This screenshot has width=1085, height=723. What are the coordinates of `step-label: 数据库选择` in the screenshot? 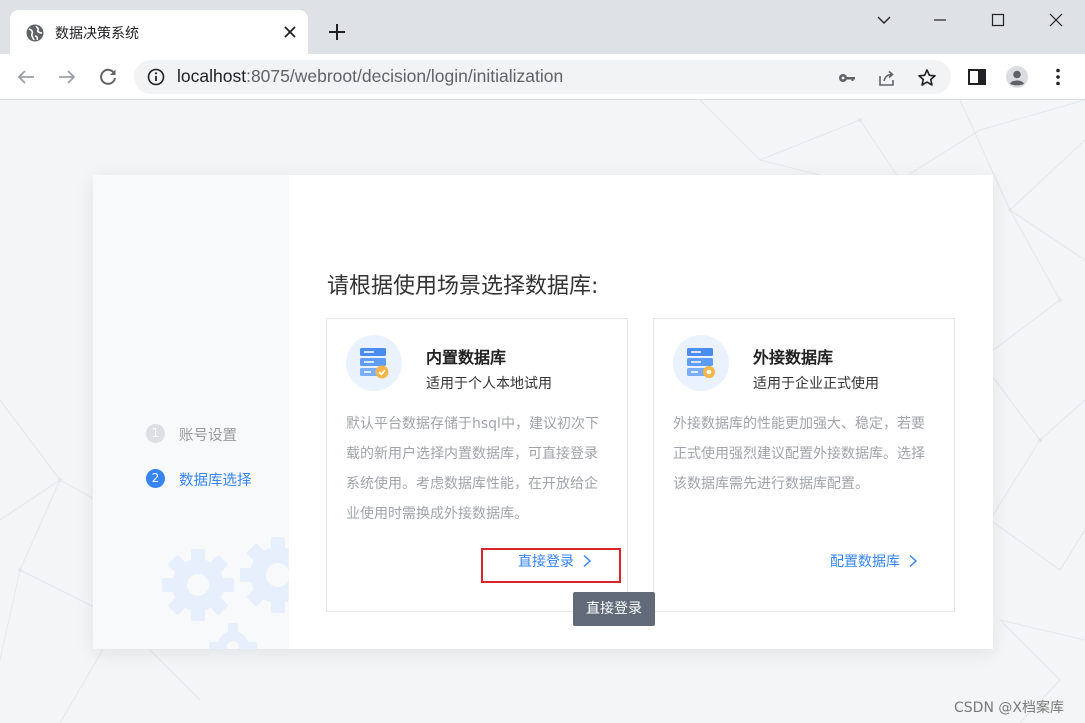 It's located at (215, 481).